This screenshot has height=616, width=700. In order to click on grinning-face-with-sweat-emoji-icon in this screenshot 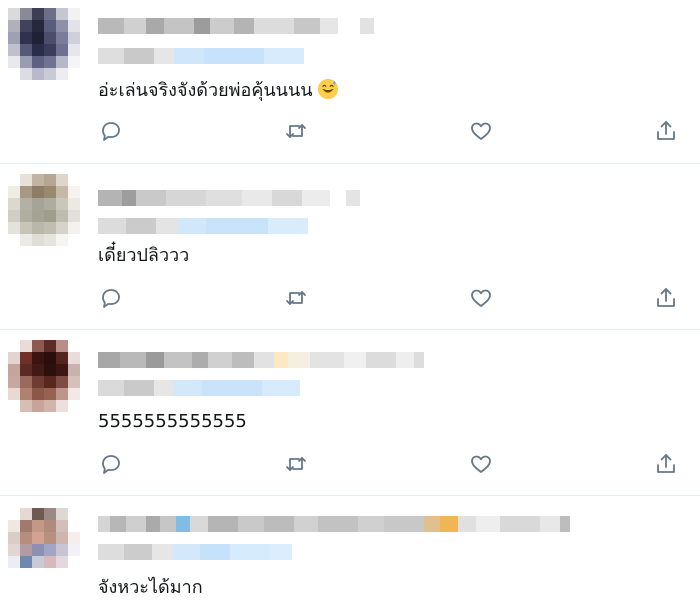, I will do `click(328, 89)`.